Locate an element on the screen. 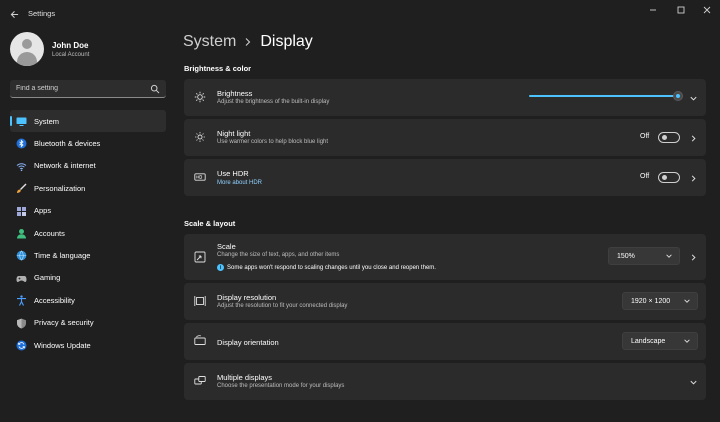 The height and width of the screenshot is (422, 720). sidebar-item-time-language: Time & language is located at coordinates (88, 255).